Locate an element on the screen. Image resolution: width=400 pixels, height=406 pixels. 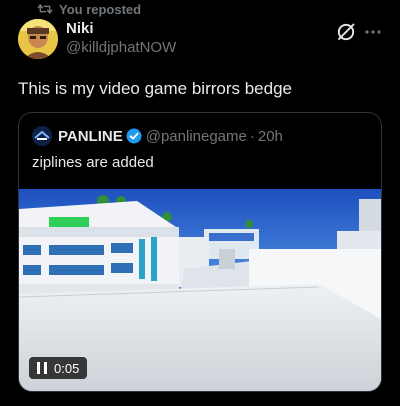
repost-indicator: You reposted is located at coordinates (89, 9).